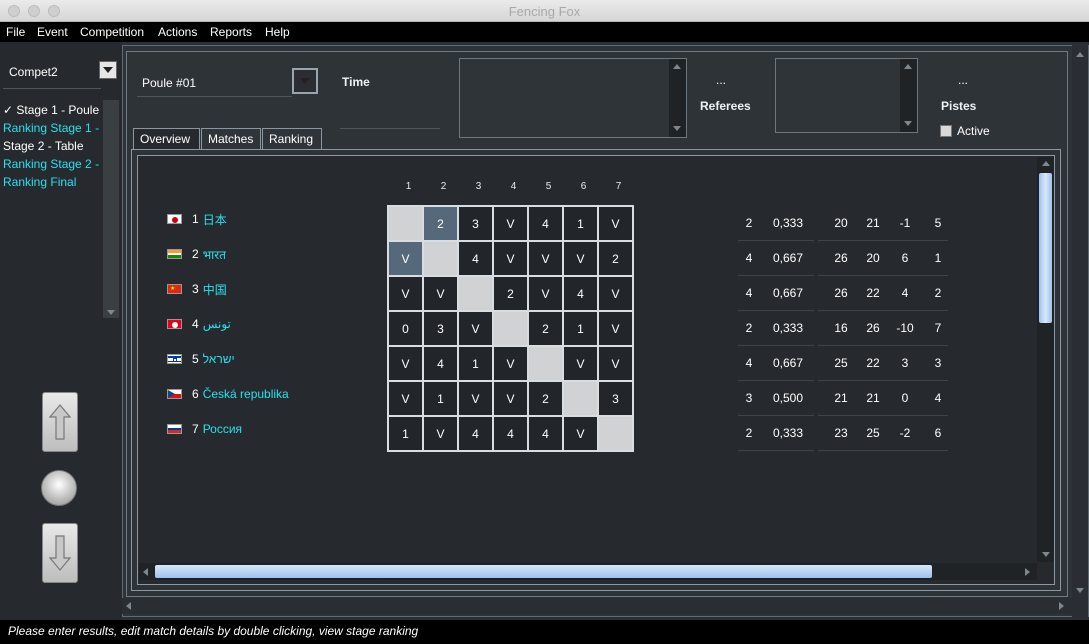 The width and height of the screenshot is (1089, 644). What do you see at coordinates (177, 32) in the screenshot?
I see `menu-actions: Actions` at bounding box center [177, 32].